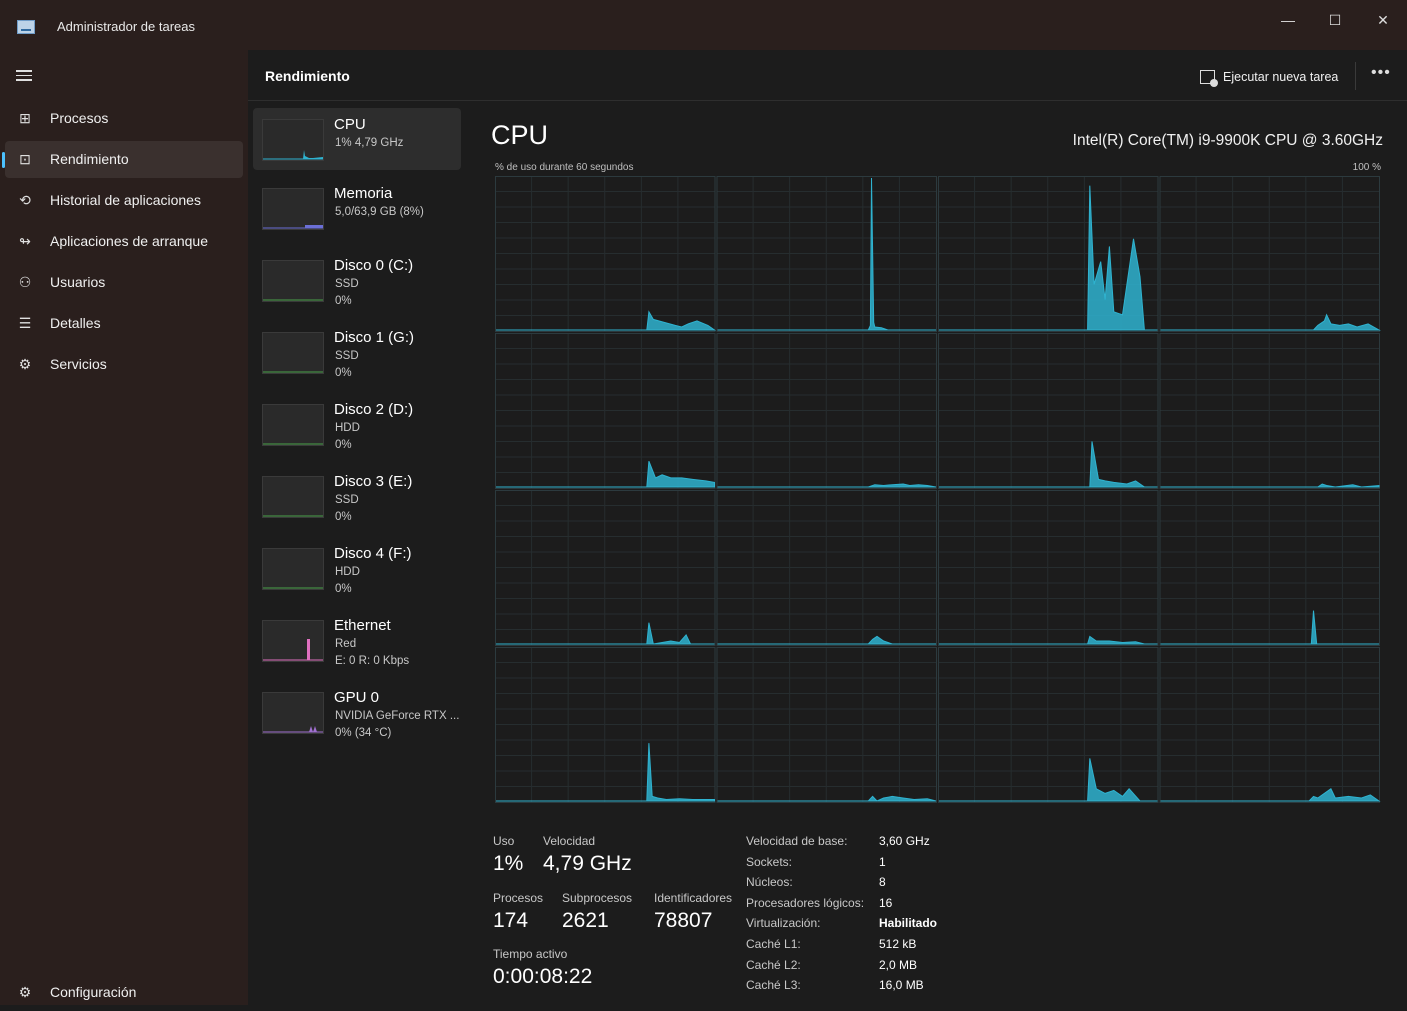  What do you see at coordinates (530, 954) in the screenshot?
I see `uptime-label: Tiempo activo` at bounding box center [530, 954].